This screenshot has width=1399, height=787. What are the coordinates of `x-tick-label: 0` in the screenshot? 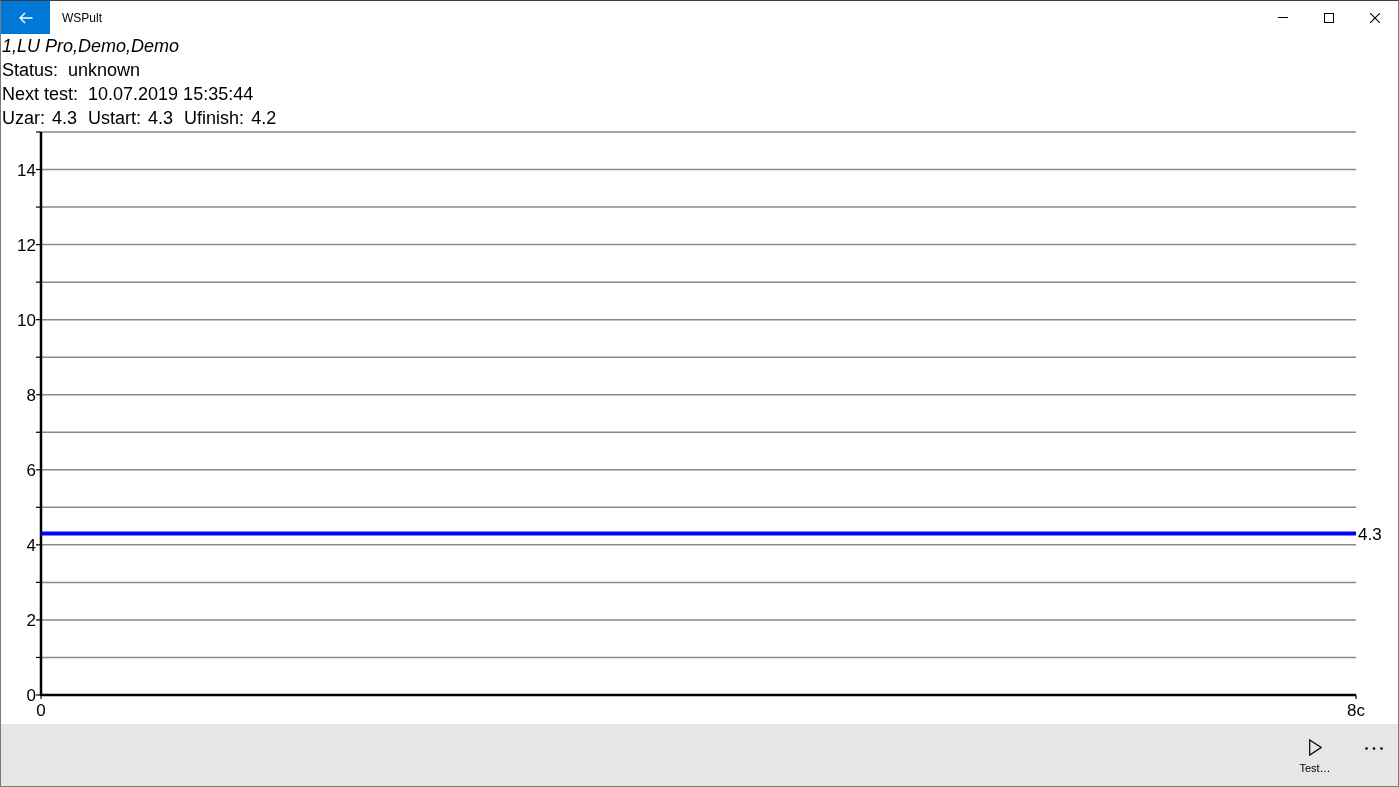 It's located at (41, 710).